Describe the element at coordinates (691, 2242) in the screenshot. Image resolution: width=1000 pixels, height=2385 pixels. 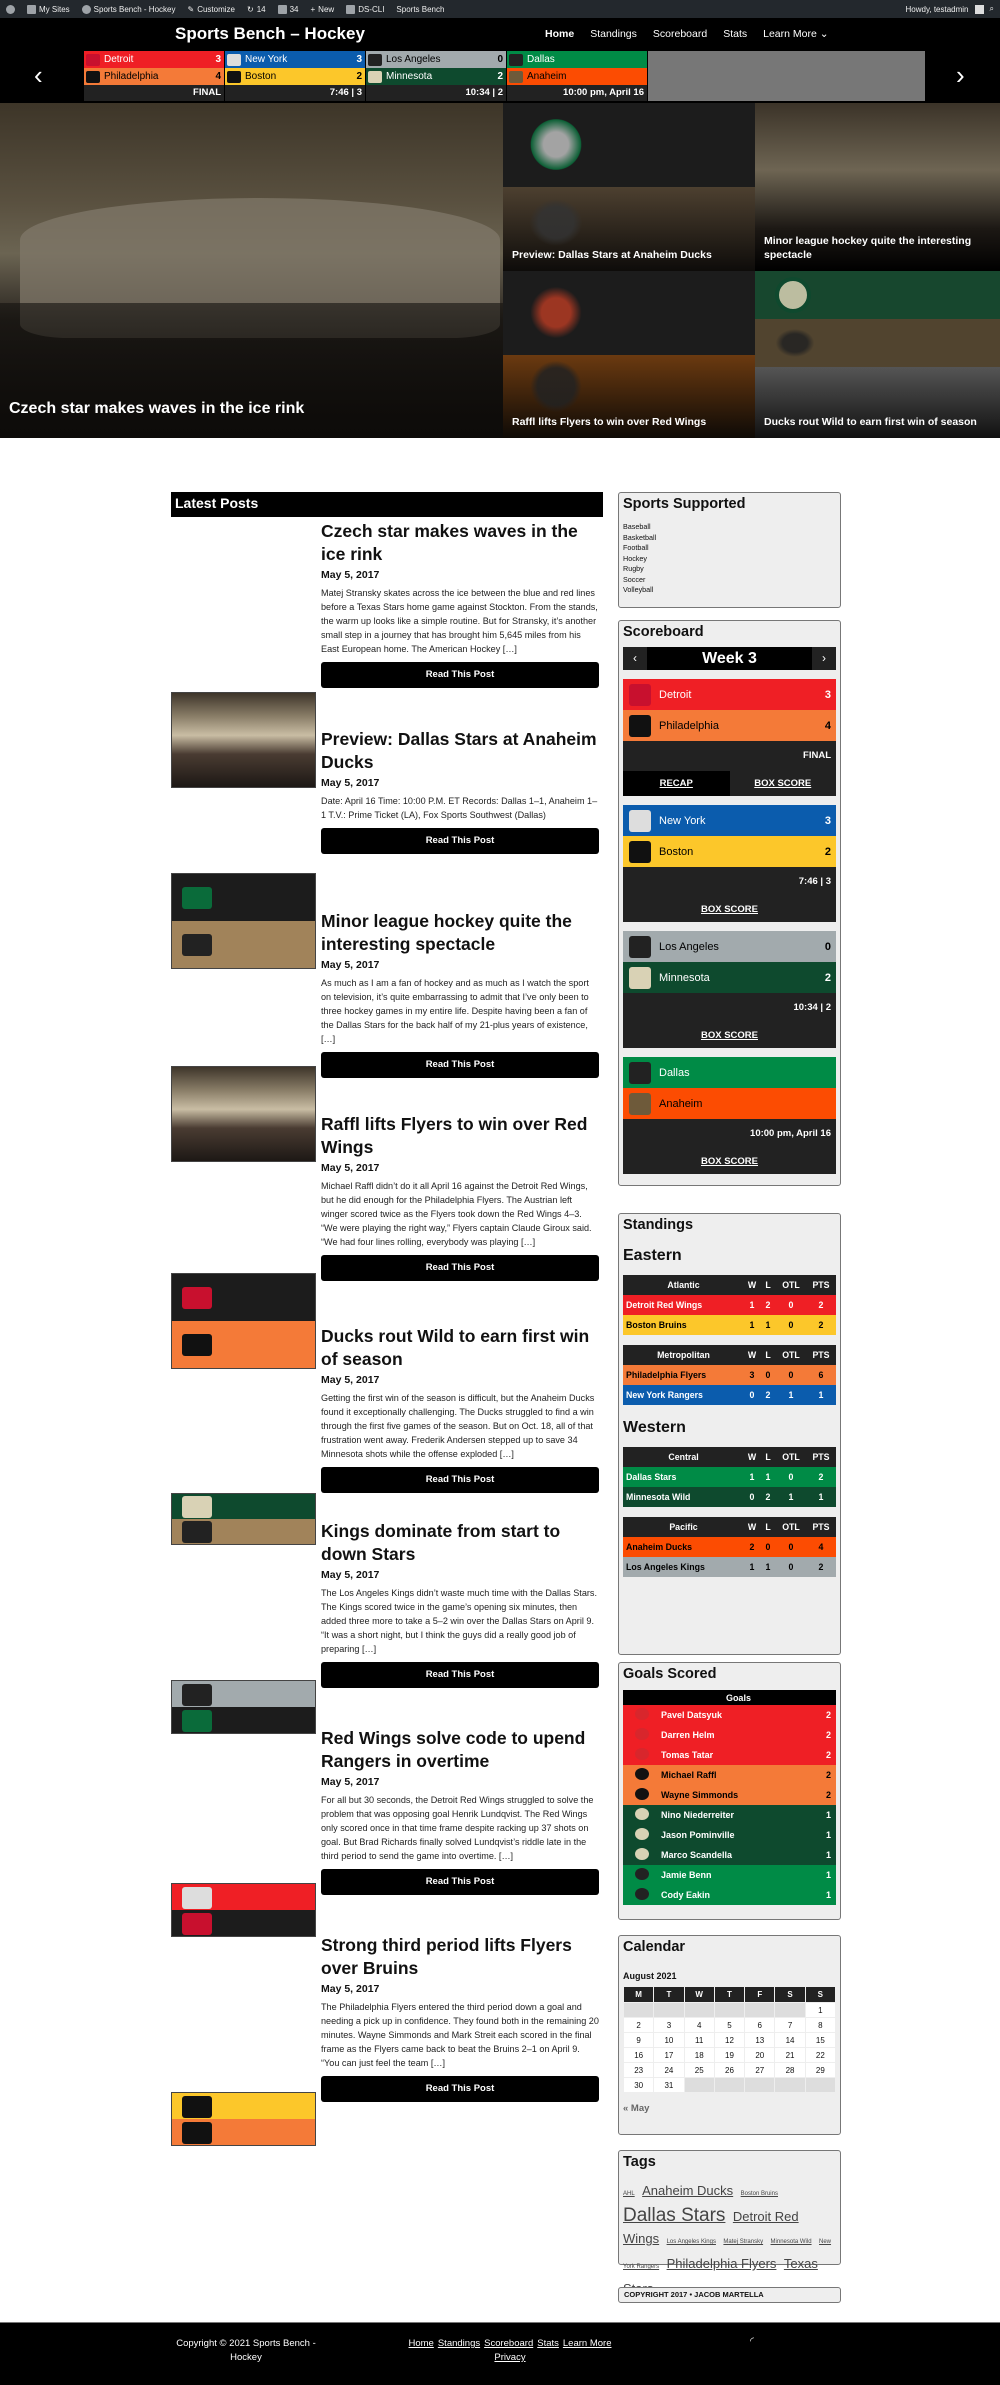
I see `tag-link: Los Angeles Kings` at that location.